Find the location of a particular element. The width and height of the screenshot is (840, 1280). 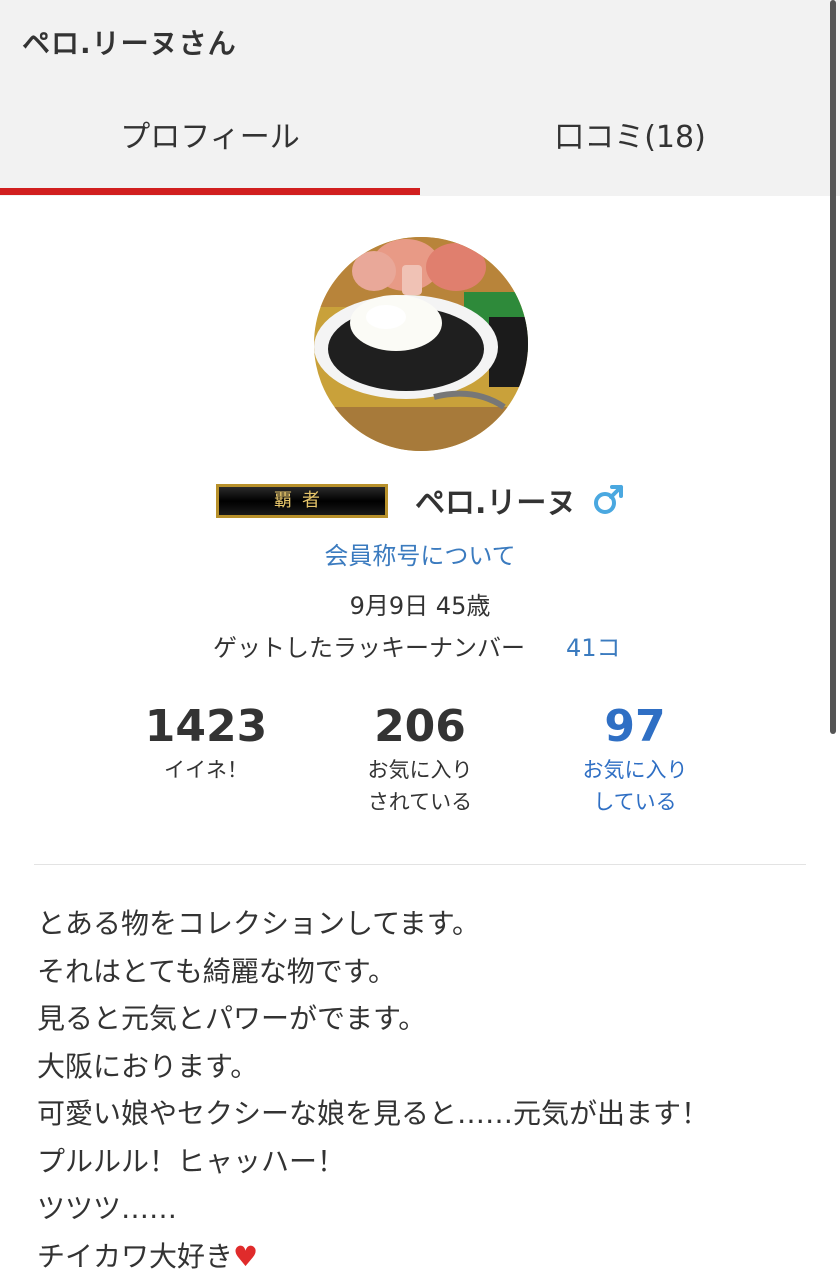

bio-line-text: チイカワ大好き is located at coordinates (135, 1256).